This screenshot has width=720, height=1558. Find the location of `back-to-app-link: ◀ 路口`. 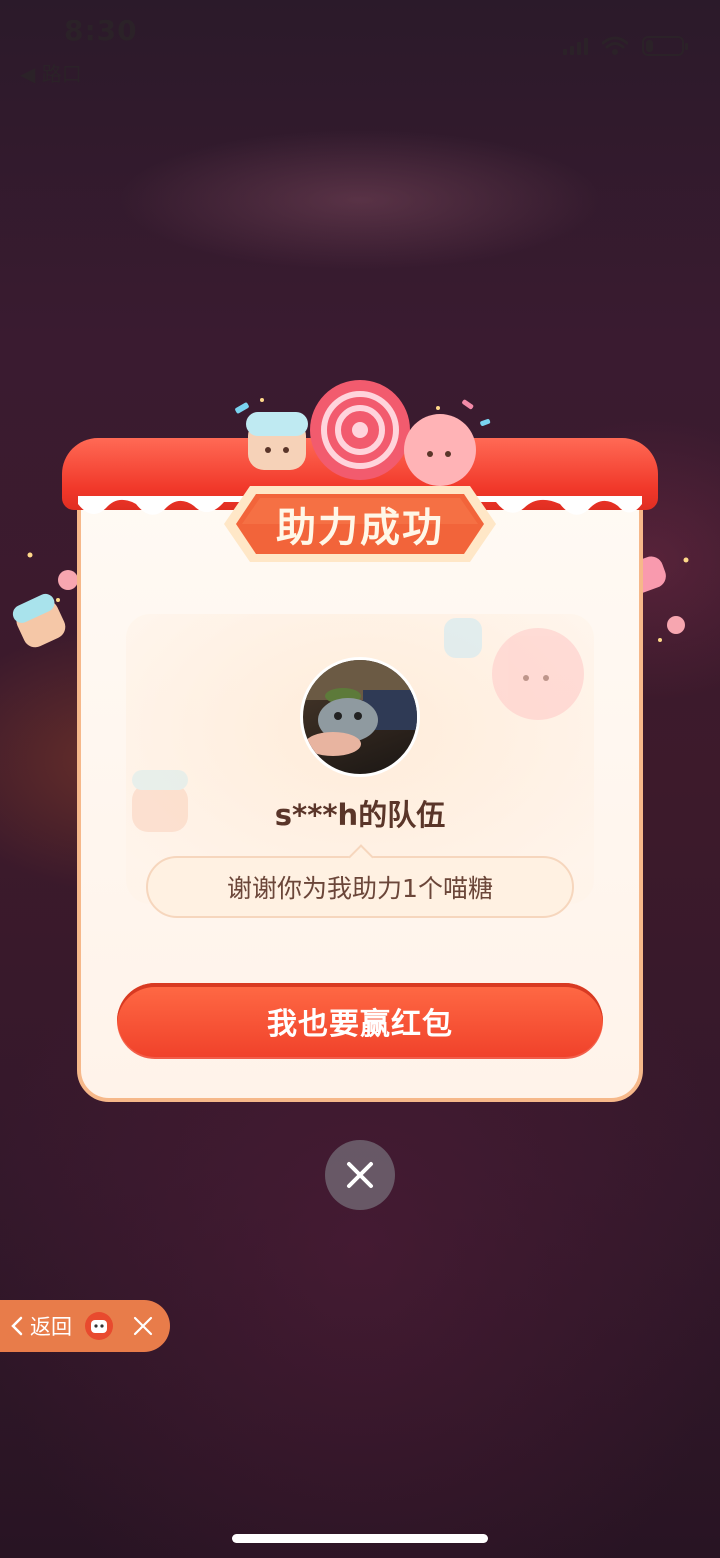

back-to-app-link: ◀ 路口 is located at coordinates (51, 72).